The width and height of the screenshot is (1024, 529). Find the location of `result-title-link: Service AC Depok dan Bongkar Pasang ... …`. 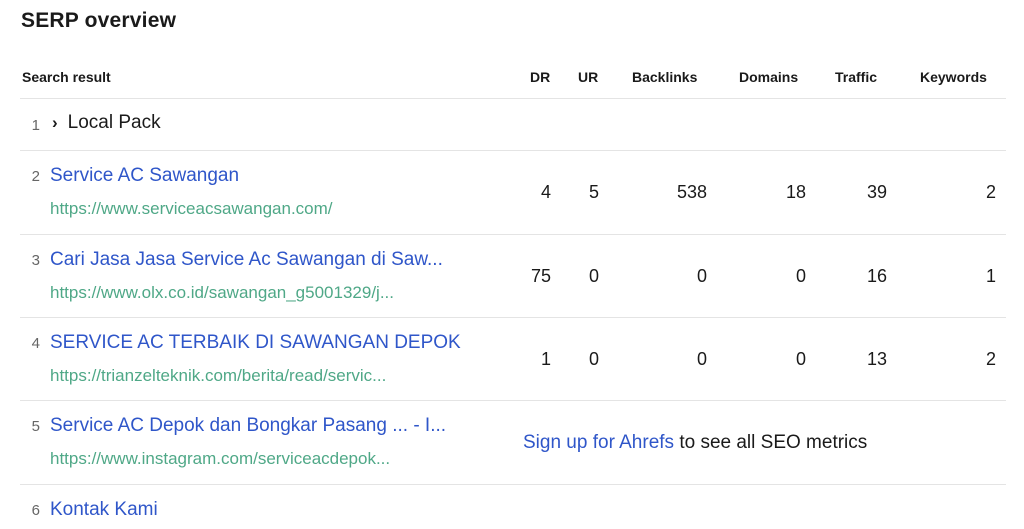

result-title-link: Service AC Depok dan Bongkar Pasang ... … is located at coordinates (248, 426).